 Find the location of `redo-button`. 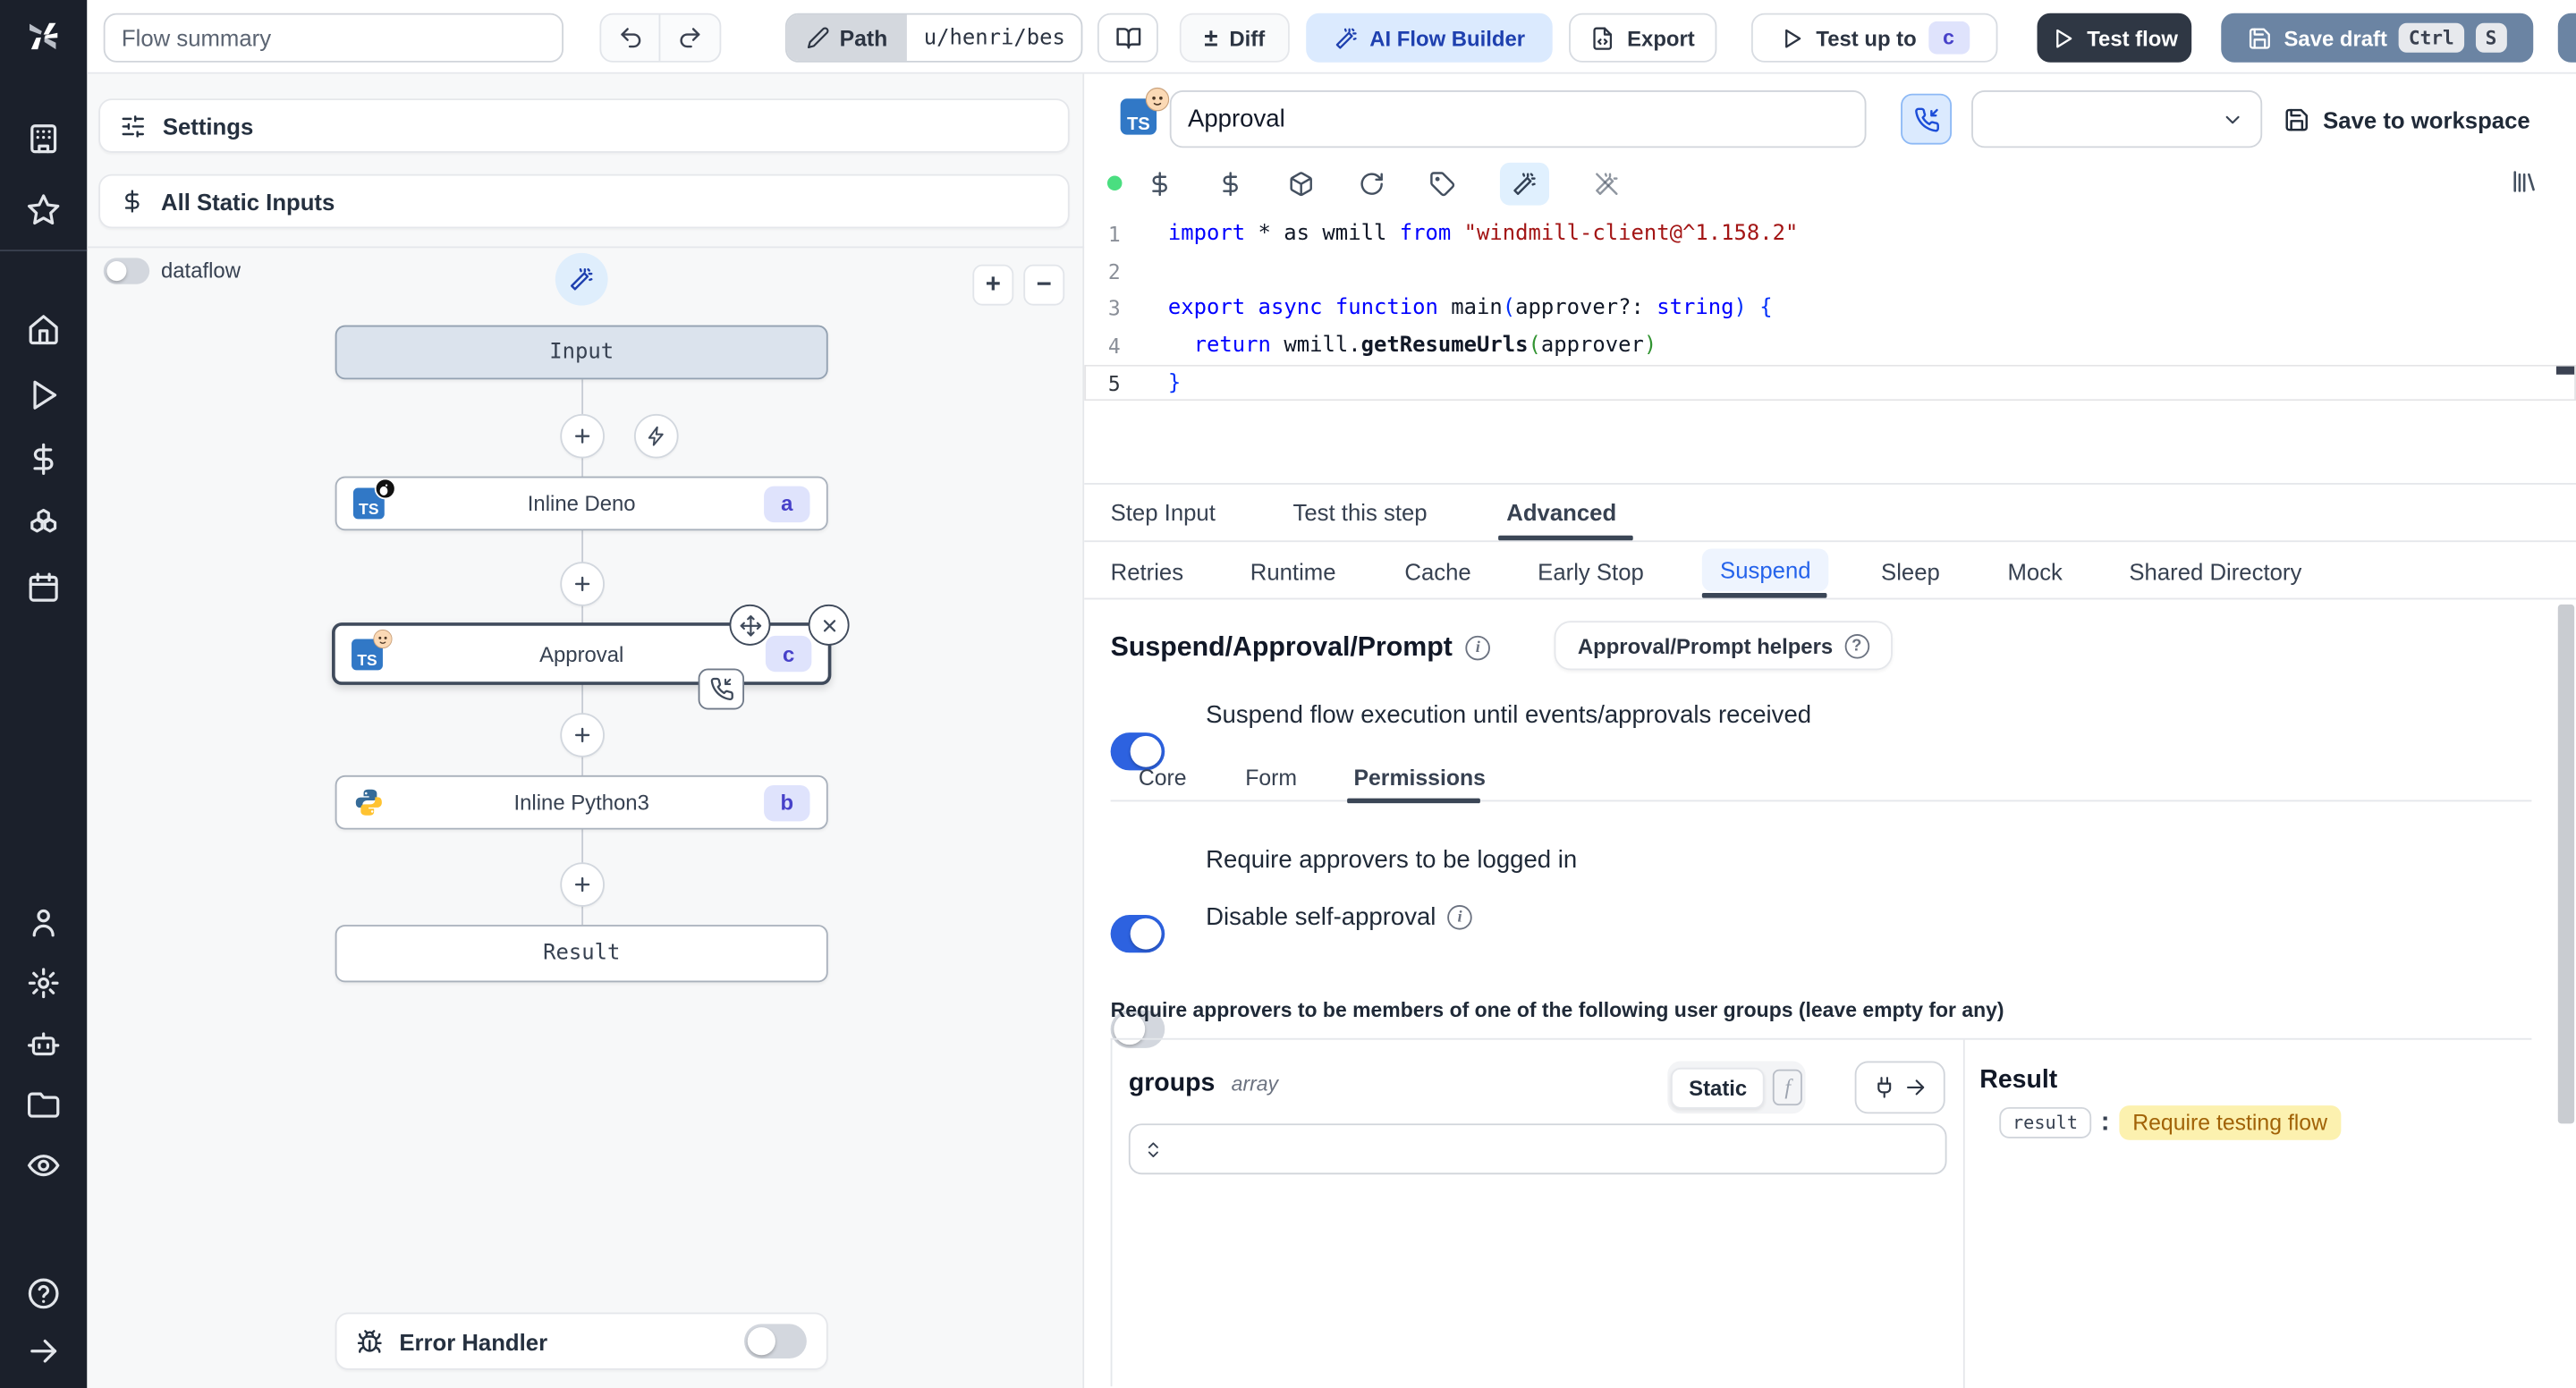

redo-button is located at coordinates (689, 38).